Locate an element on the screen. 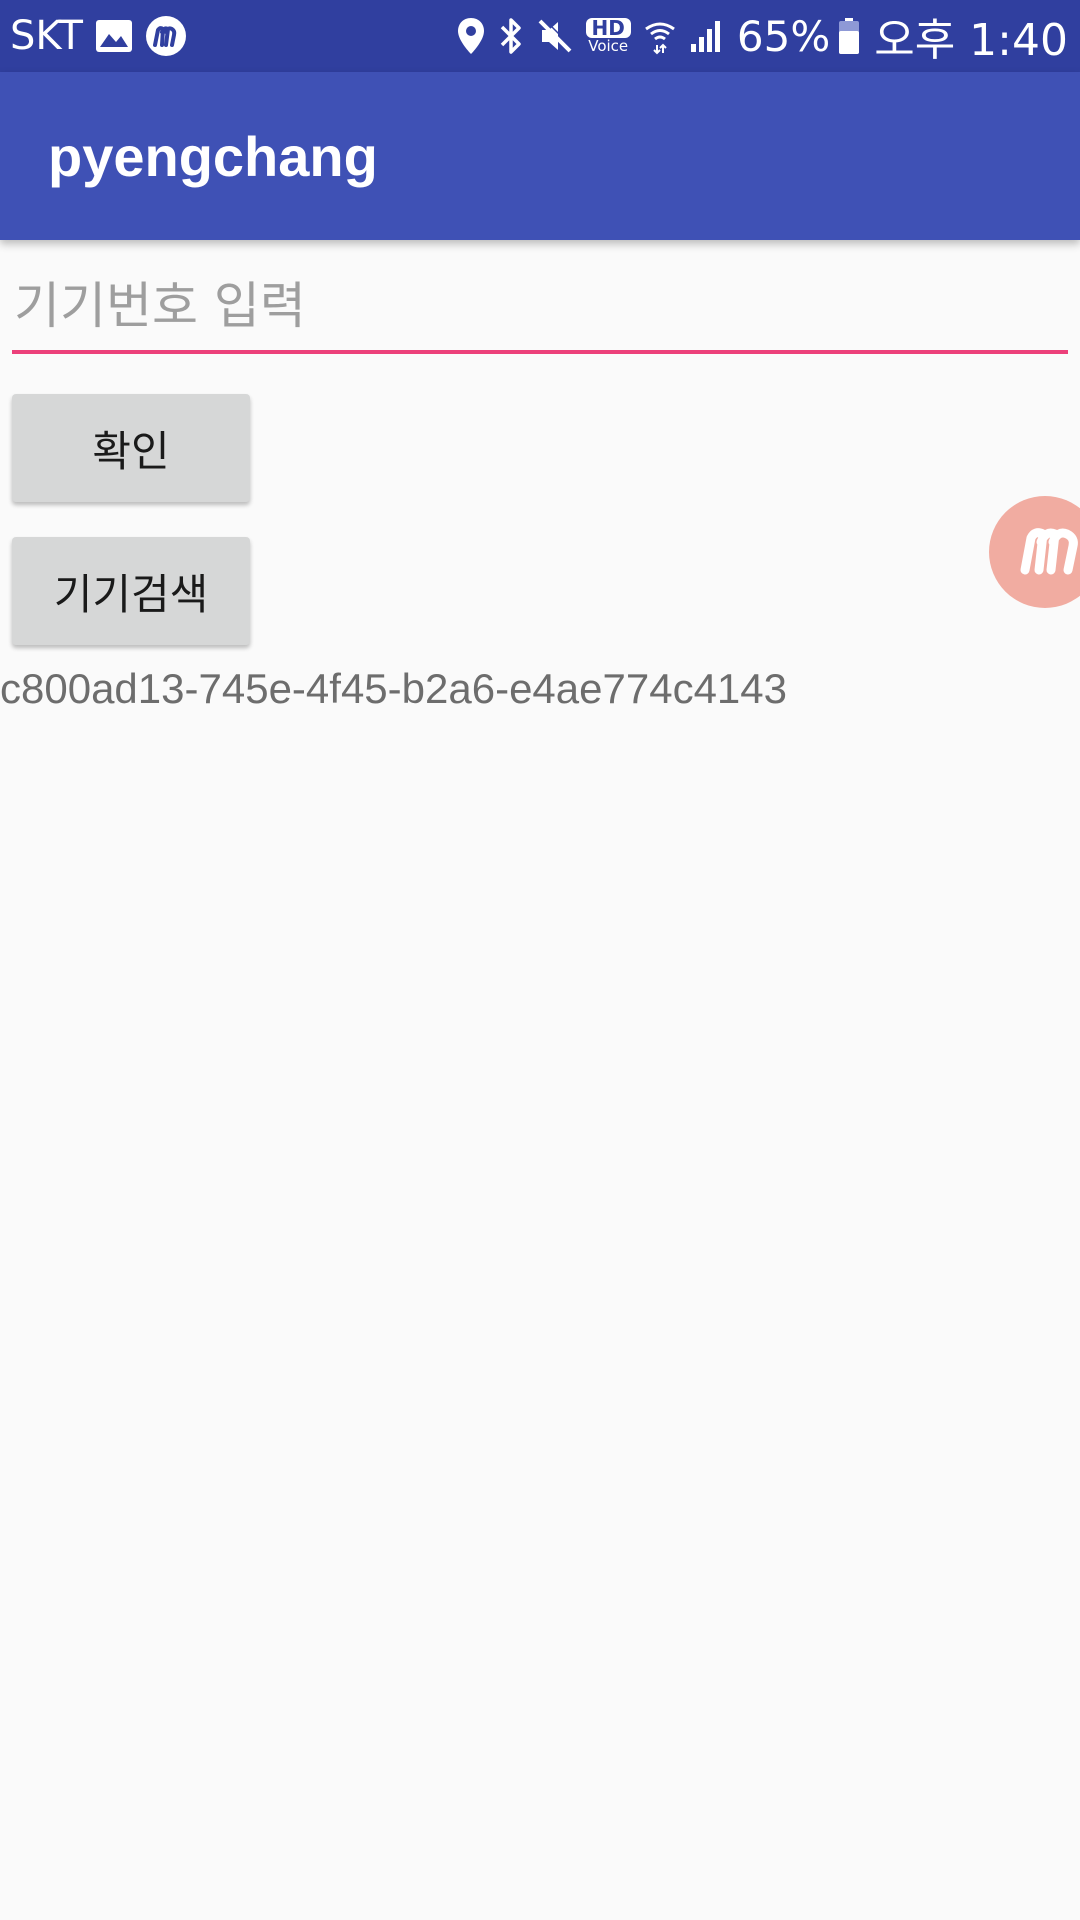 This screenshot has width=1080, height=1920. voice-label: Voice is located at coordinates (608, 46).